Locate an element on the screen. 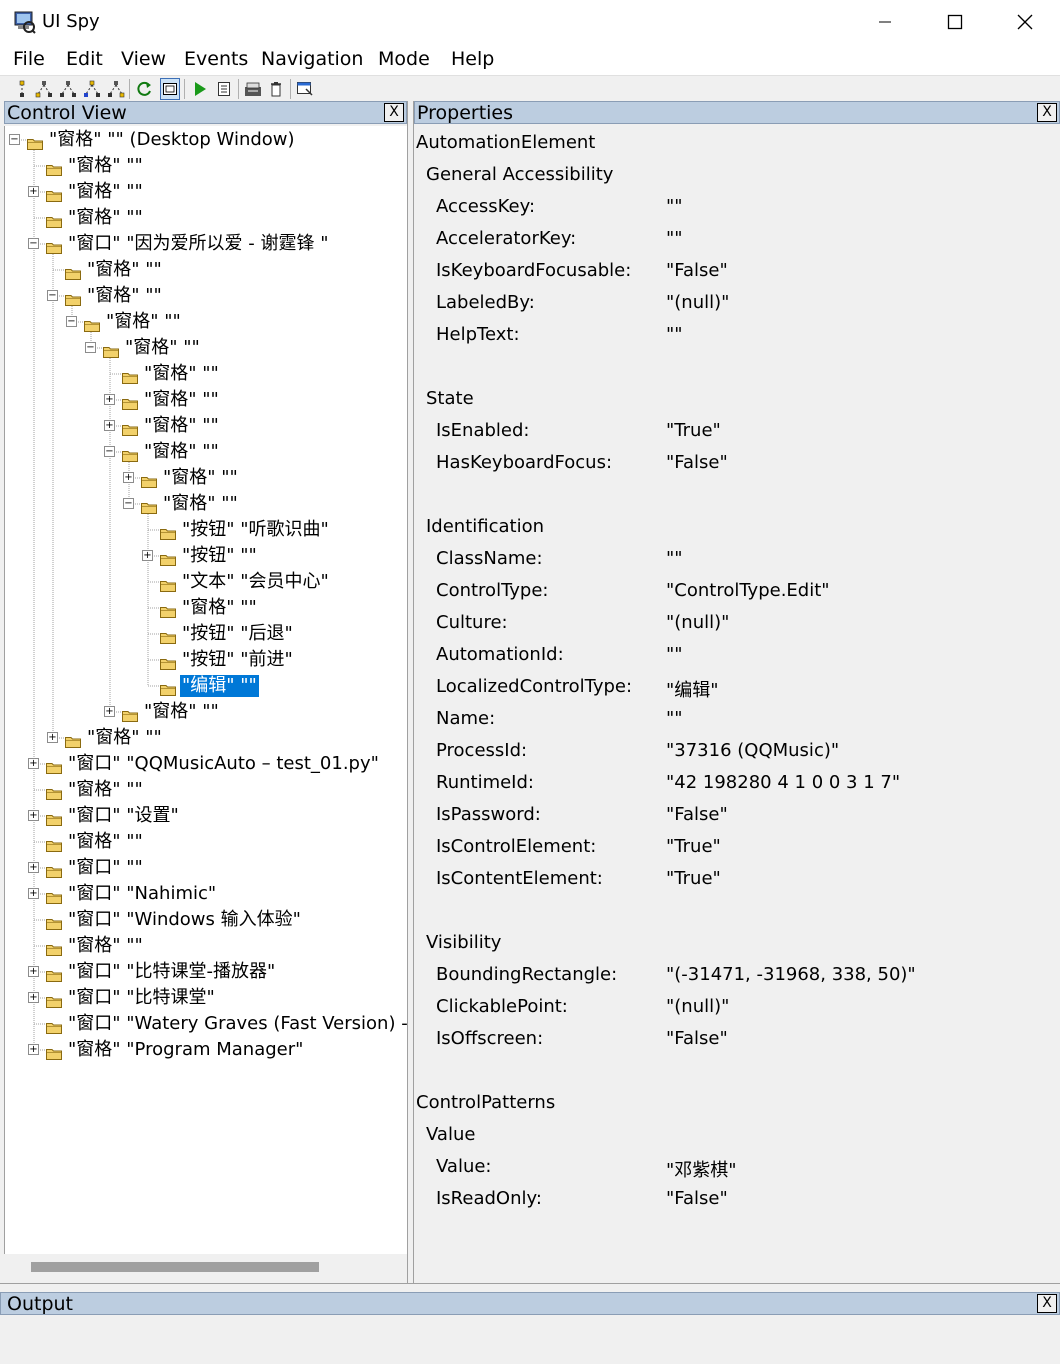 This screenshot has height=1364, width=1060. tree-node: − "窗口" "因为爱所以爱 - 谢霆锋 " is located at coordinates (179, 244).